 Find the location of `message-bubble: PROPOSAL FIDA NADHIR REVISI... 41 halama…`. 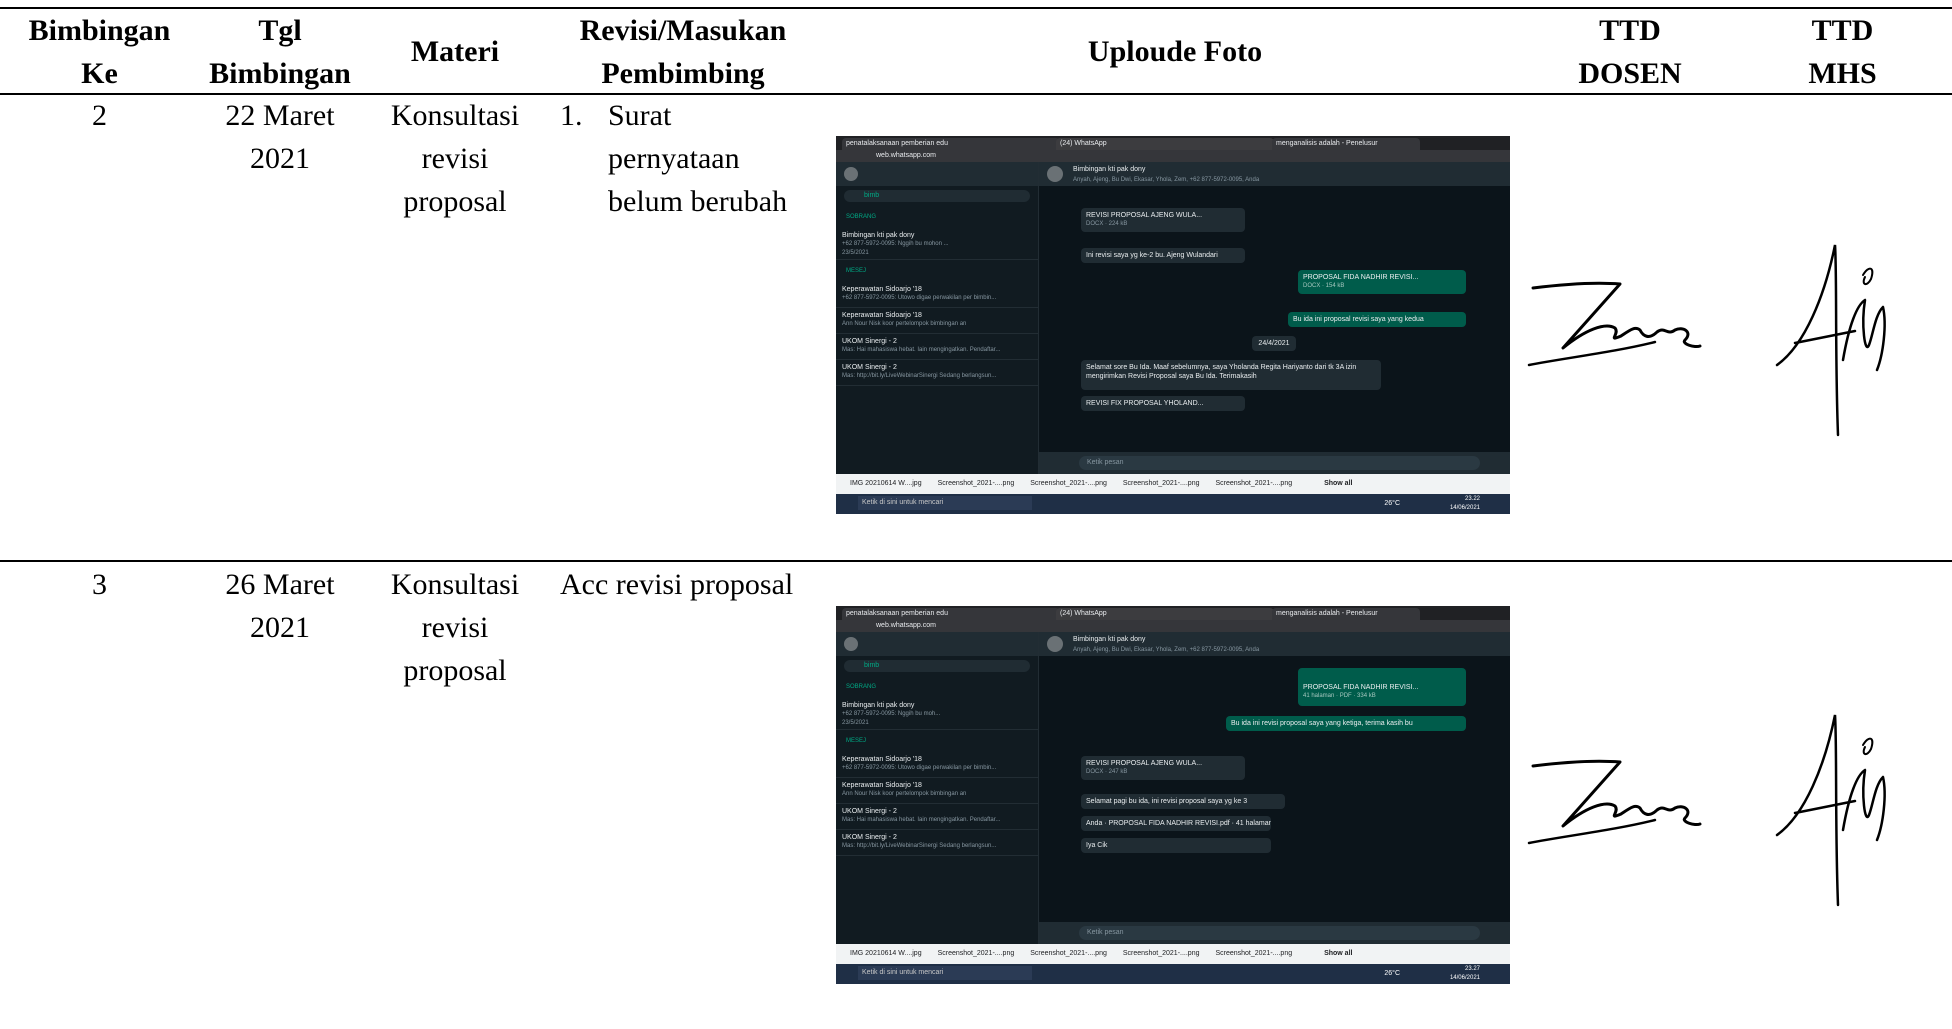

message-bubble: PROPOSAL FIDA NADHIR REVISI... 41 halama… is located at coordinates (1382, 687).